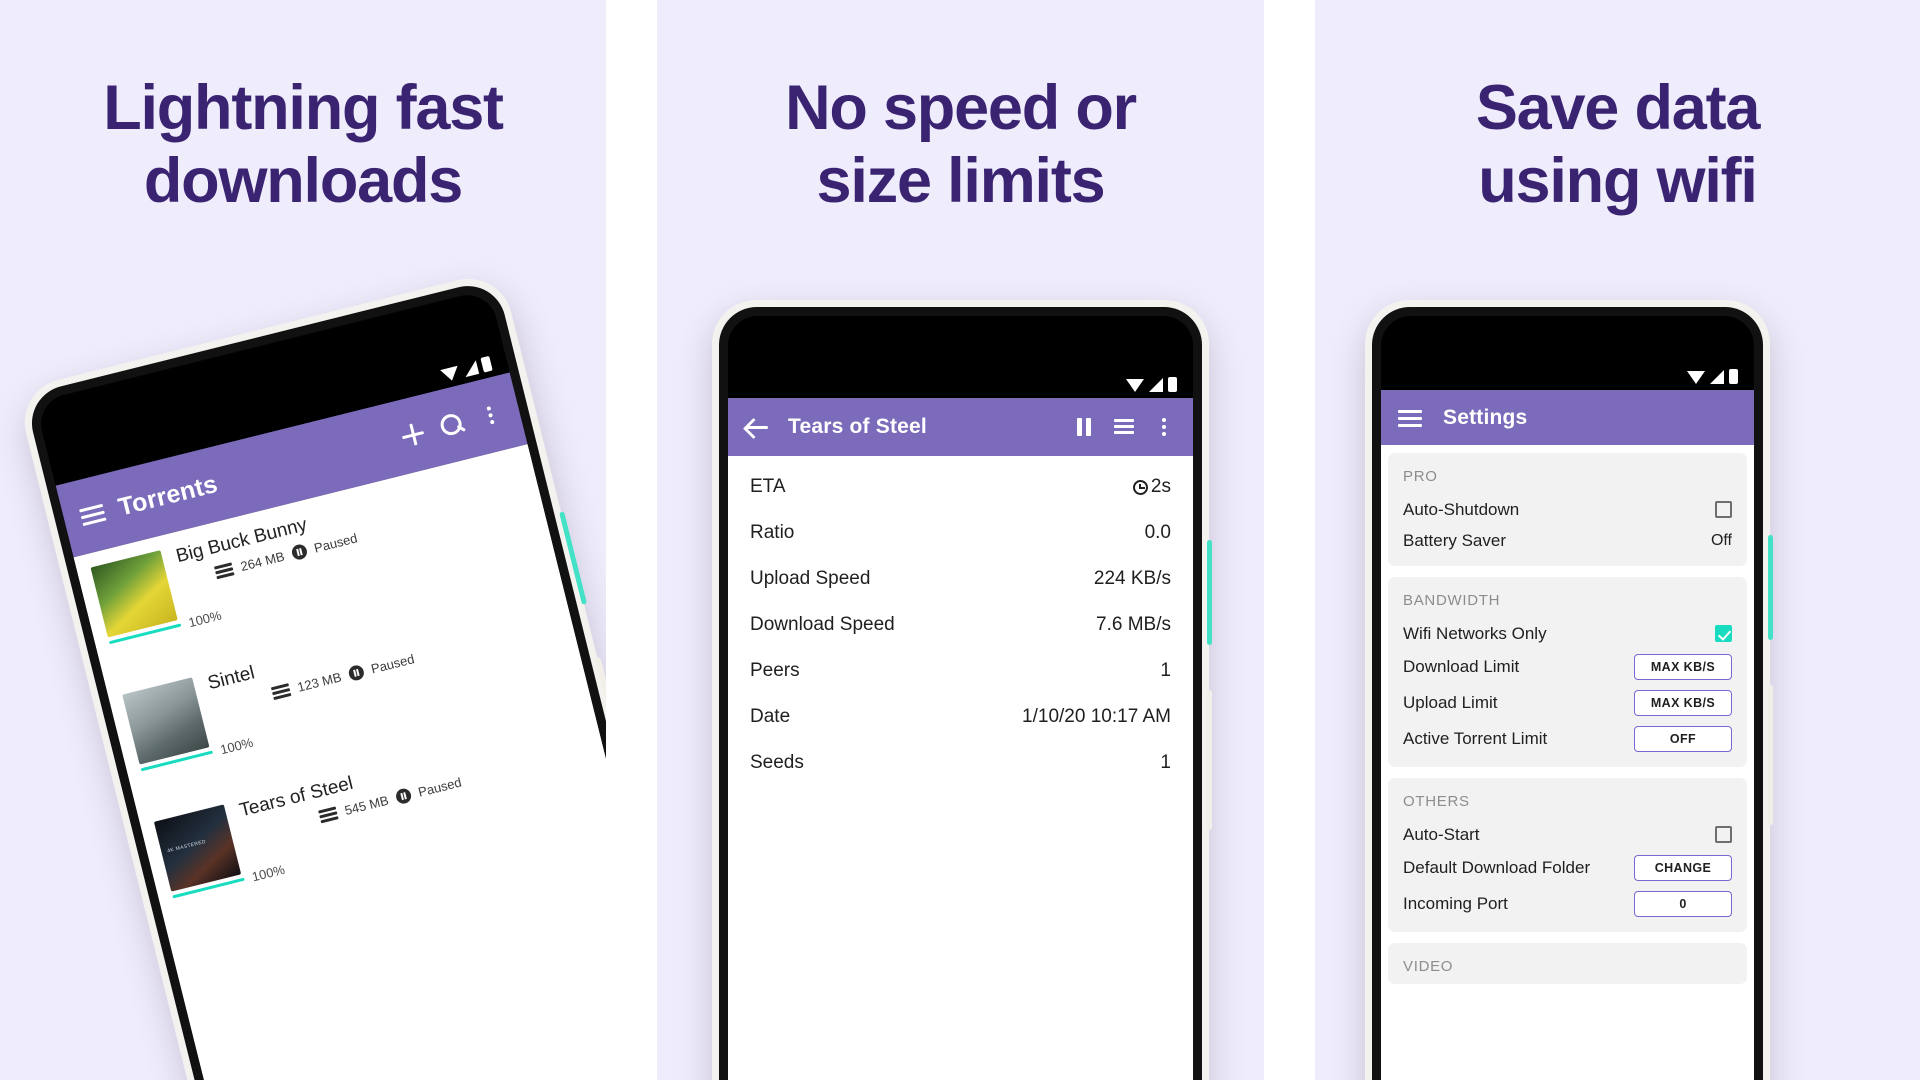  What do you see at coordinates (757, 427) in the screenshot?
I see `back-arrow-icon` at bounding box center [757, 427].